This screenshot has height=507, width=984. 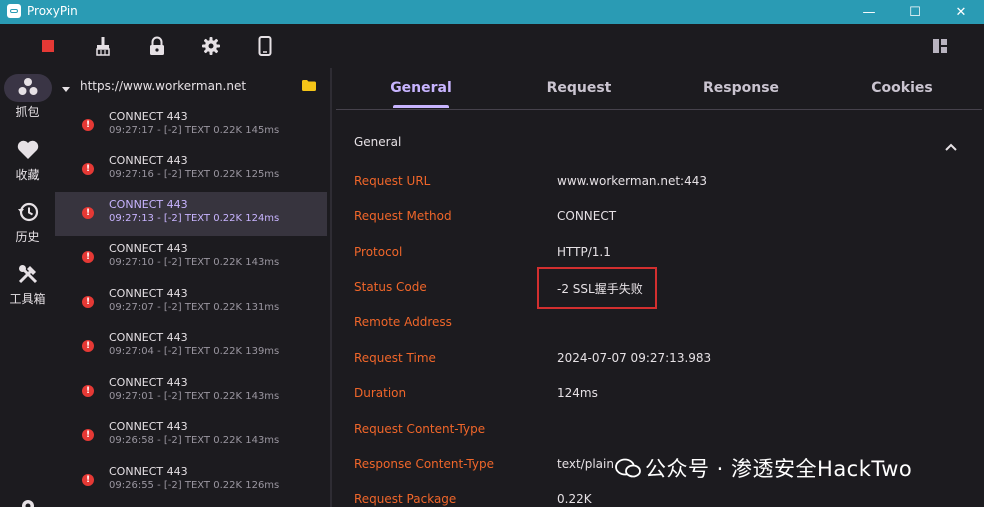 What do you see at coordinates (392, 181) in the screenshot?
I see `field-label: Request URL` at bounding box center [392, 181].